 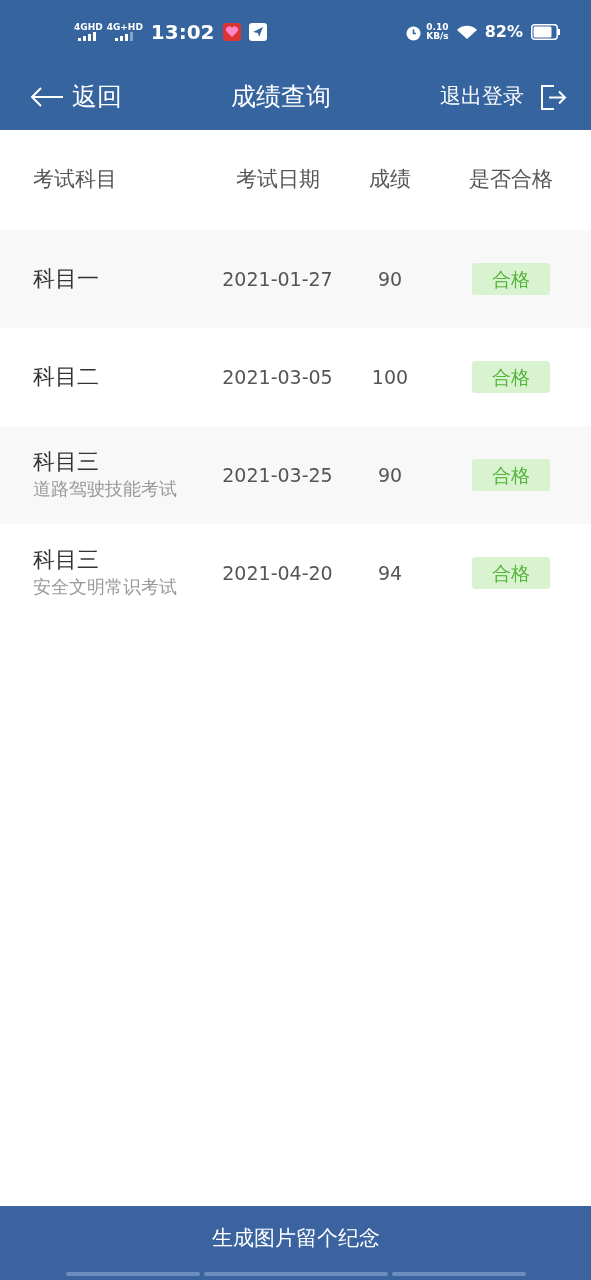 What do you see at coordinates (277, 179) in the screenshot?
I see `column-header: 考试日期` at bounding box center [277, 179].